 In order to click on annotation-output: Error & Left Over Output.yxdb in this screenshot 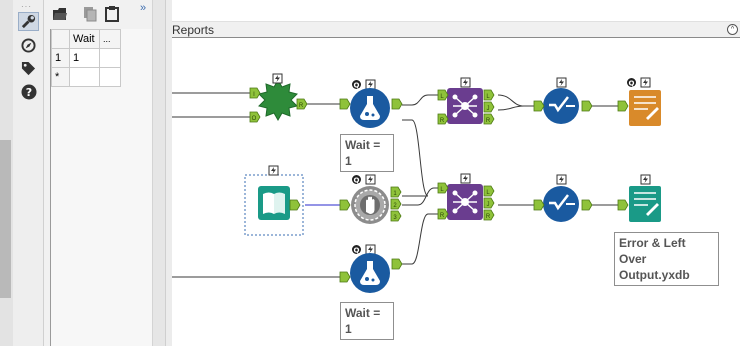, I will do `click(666, 259)`.